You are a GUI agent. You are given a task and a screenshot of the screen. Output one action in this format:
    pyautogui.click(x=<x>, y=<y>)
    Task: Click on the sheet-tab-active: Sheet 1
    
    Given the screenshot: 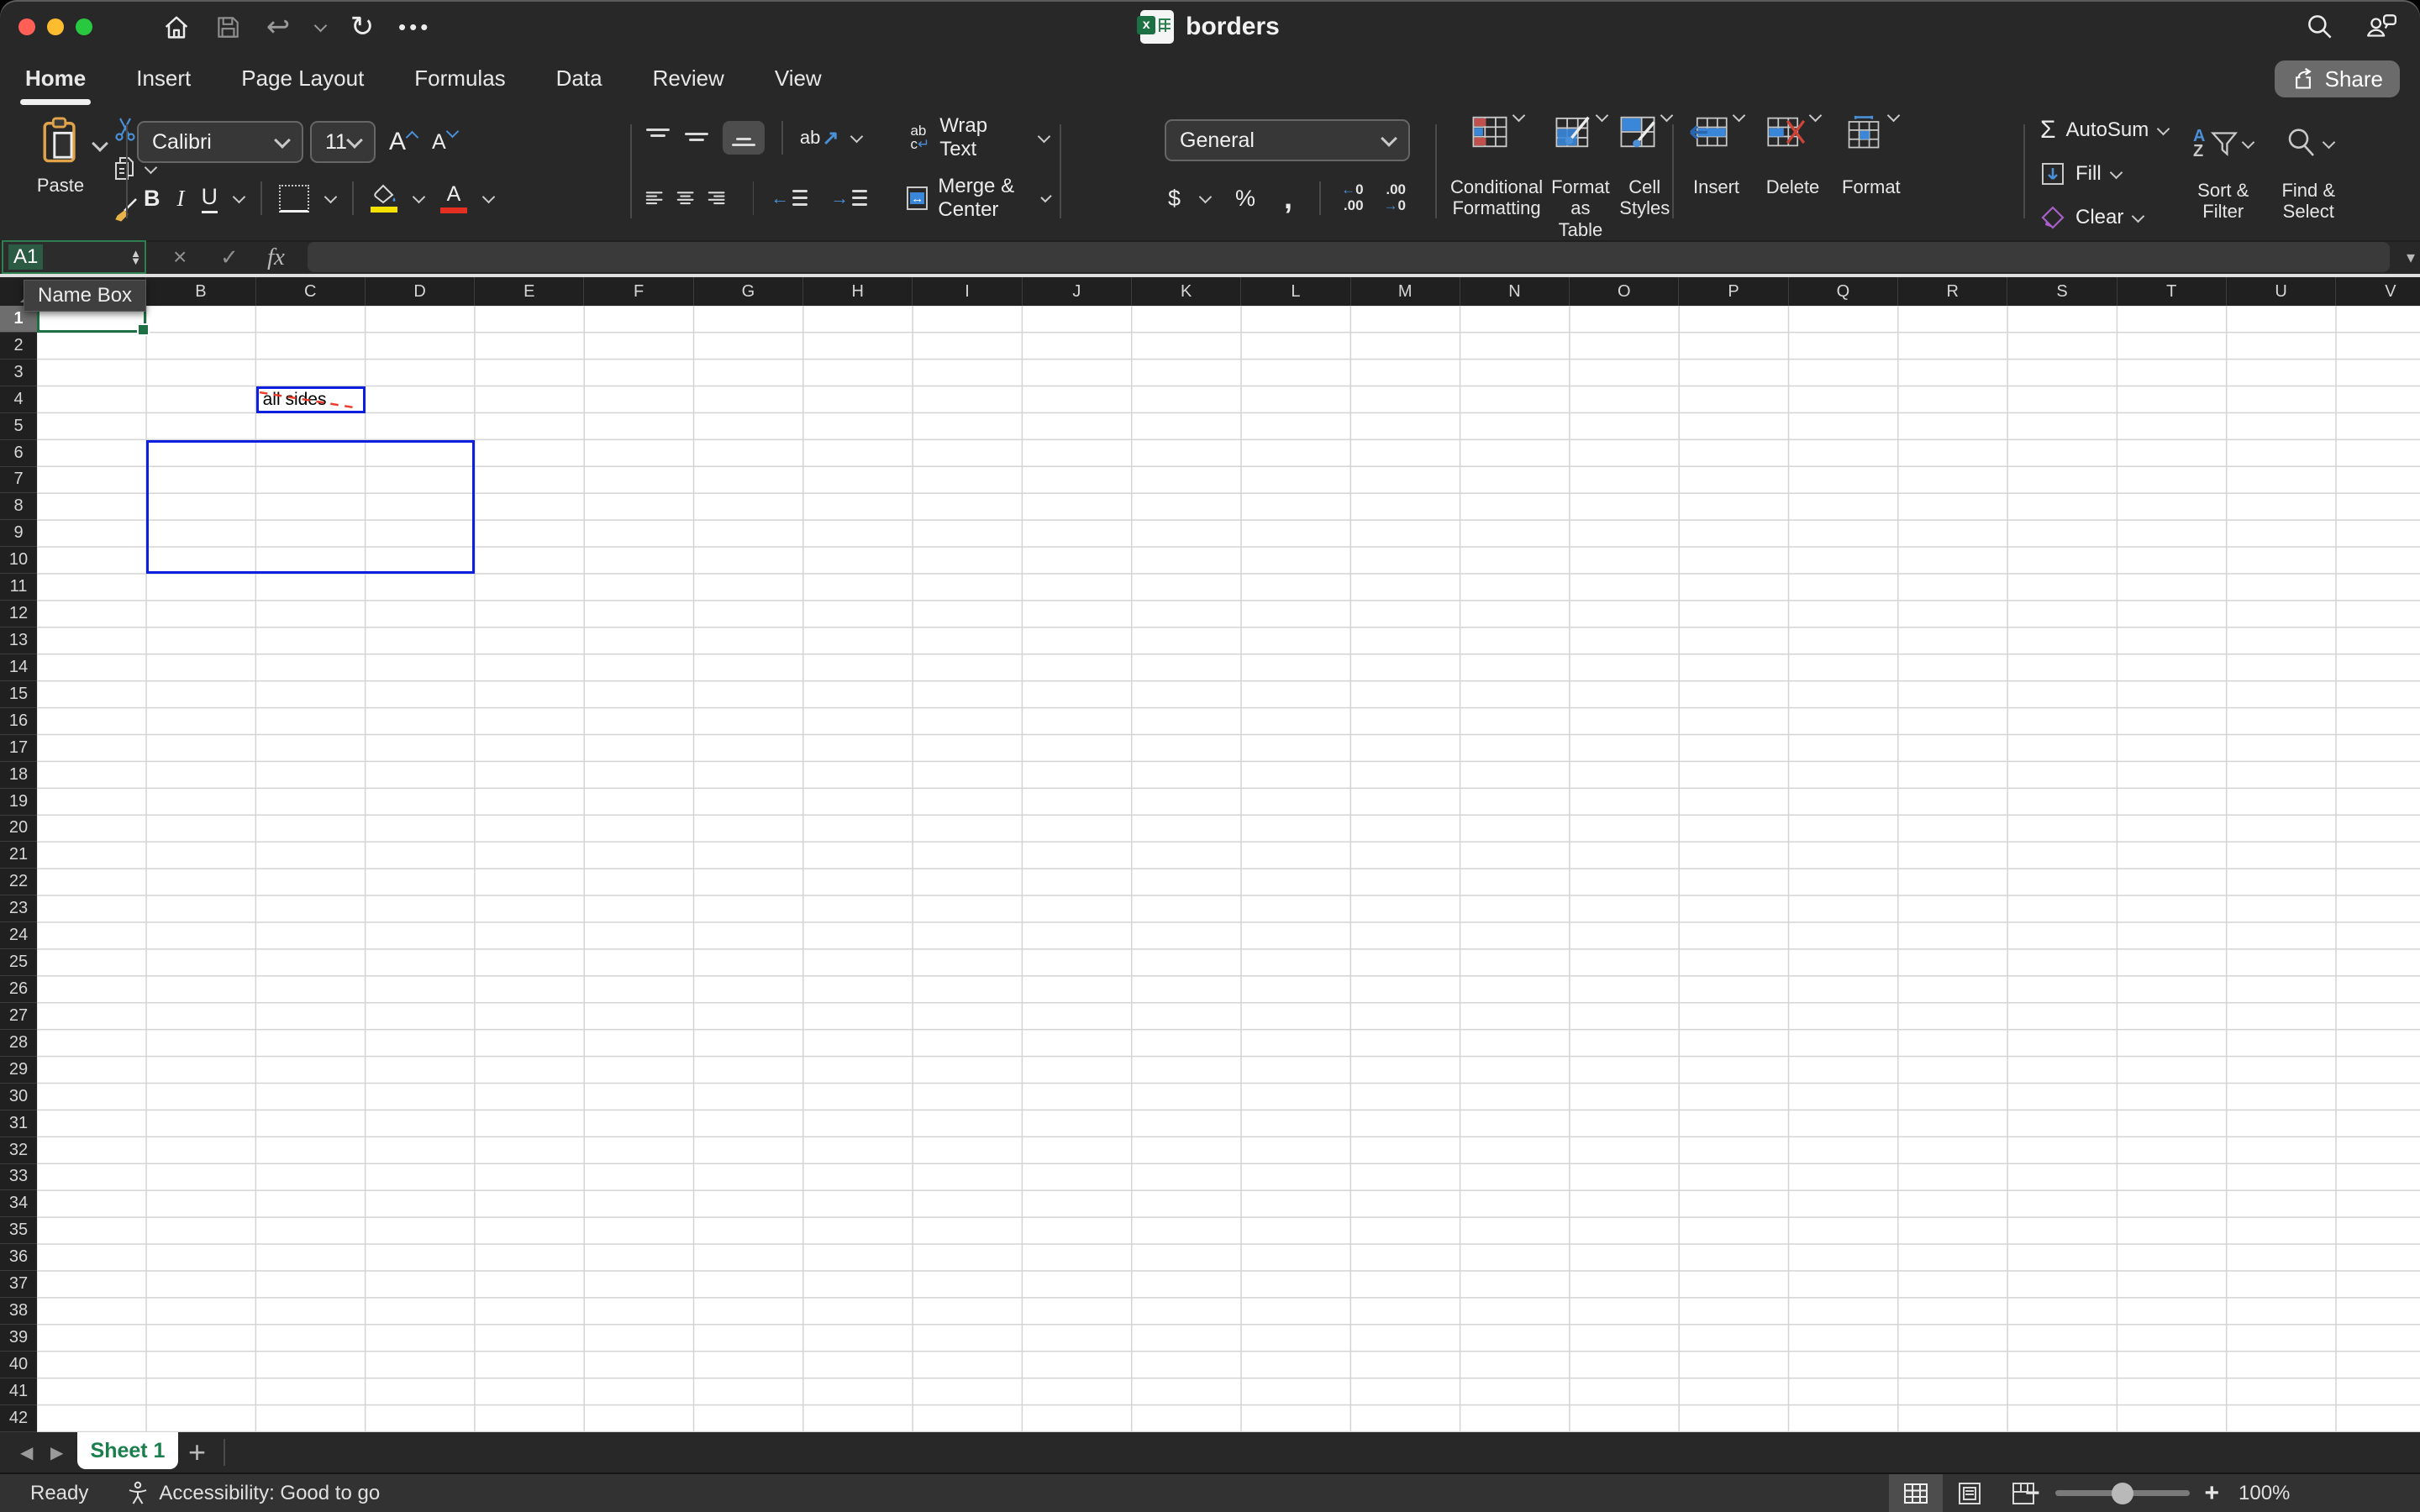 What is the action you would take?
    pyautogui.click(x=128, y=1450)
    